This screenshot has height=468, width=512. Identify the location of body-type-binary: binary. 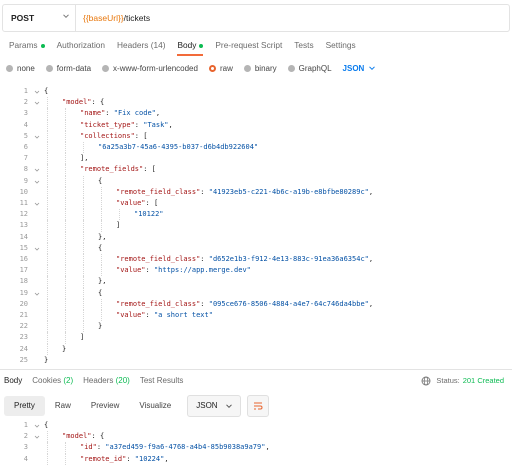
(260, 68).